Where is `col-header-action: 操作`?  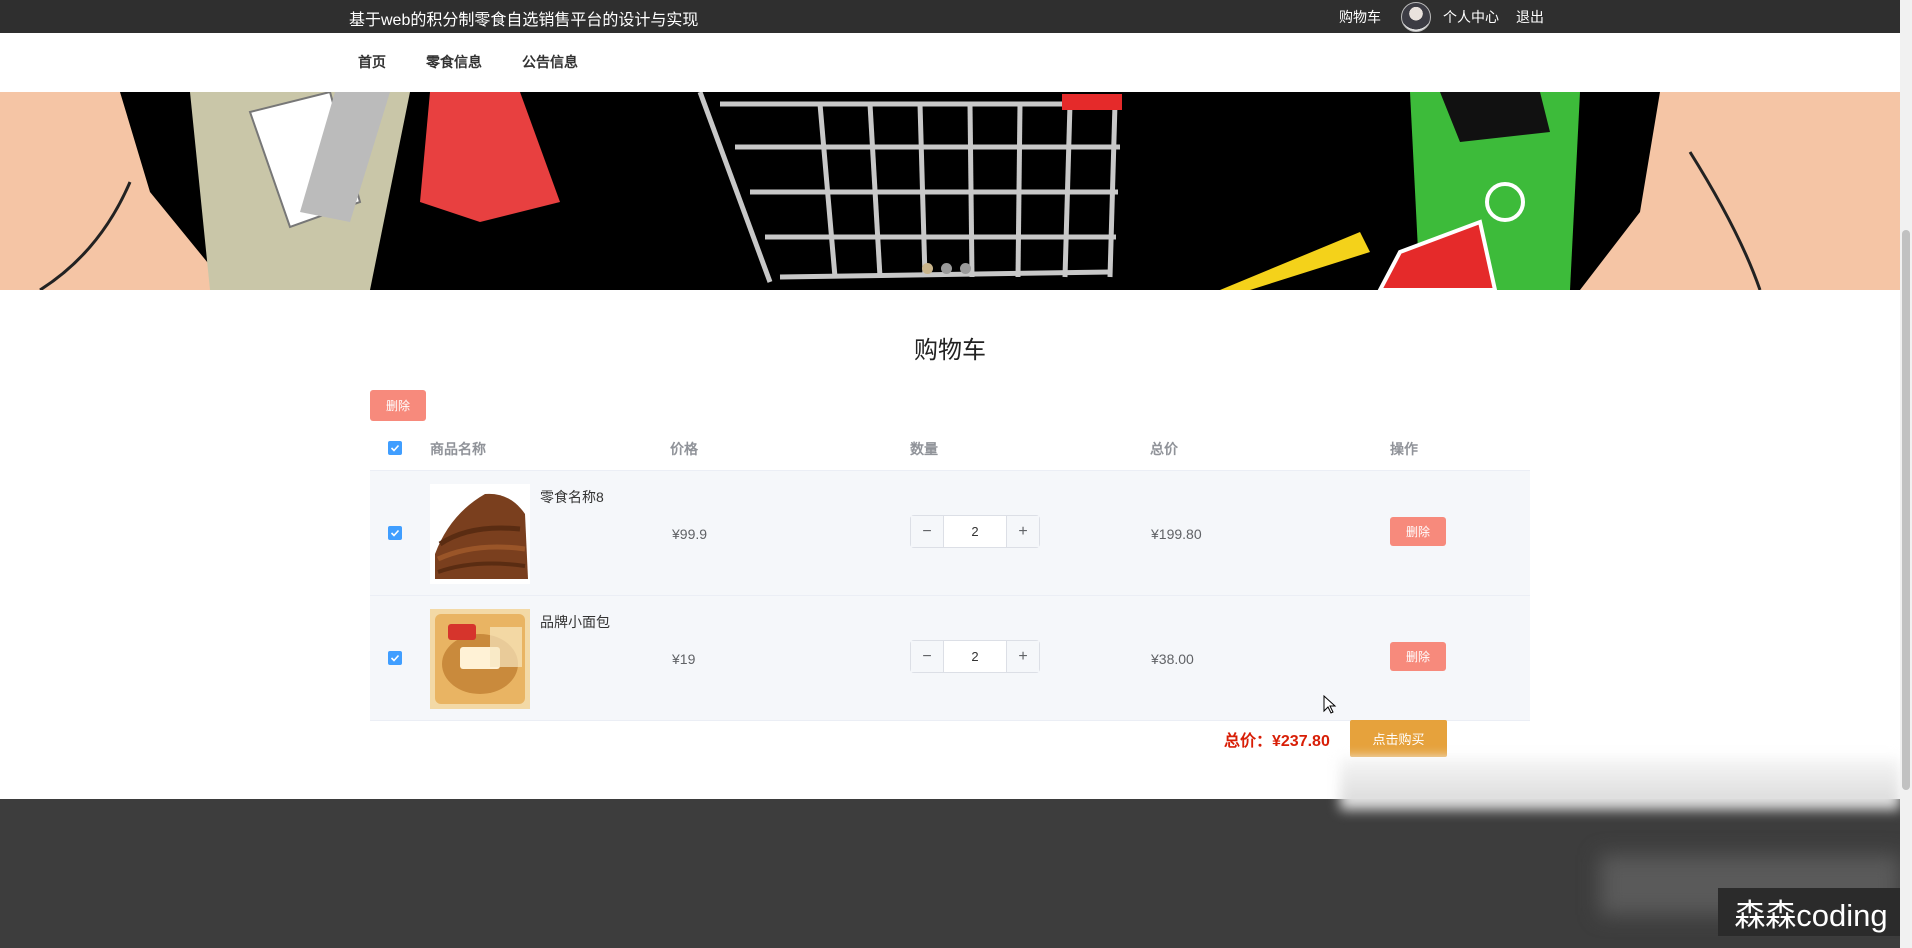 col-header-action: 操作 is located at coordinates (1404, 449).